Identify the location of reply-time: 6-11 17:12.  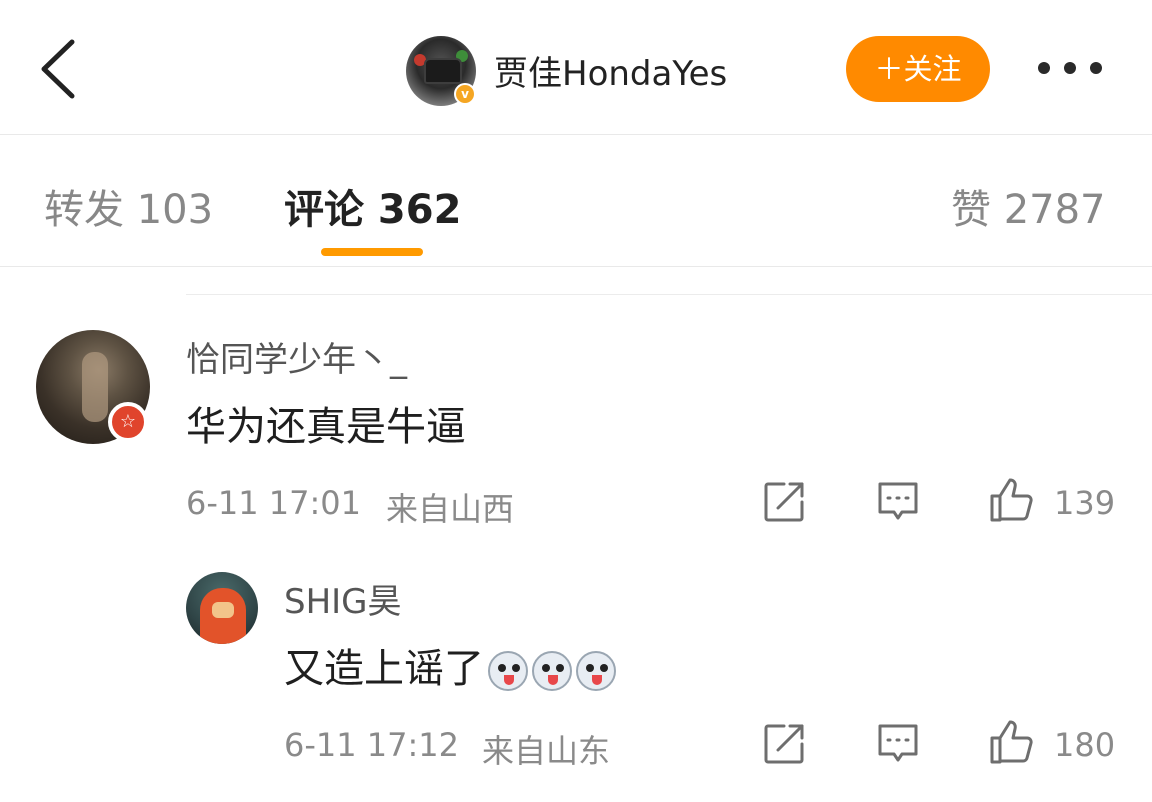
(372, 745).